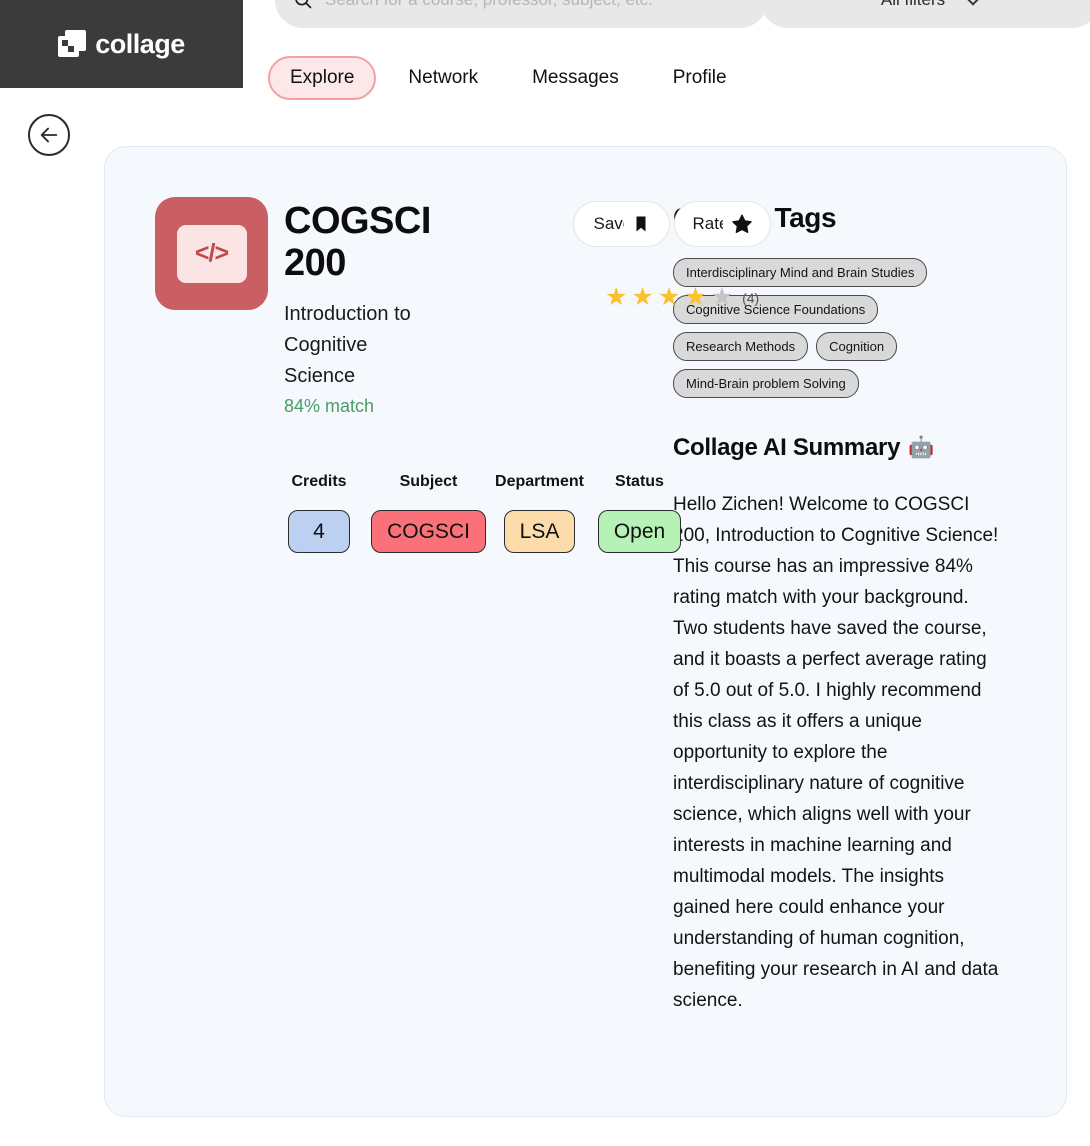 This screenshot has height=1146, width=1090. I want to click on search-bar, so click(521, 14).